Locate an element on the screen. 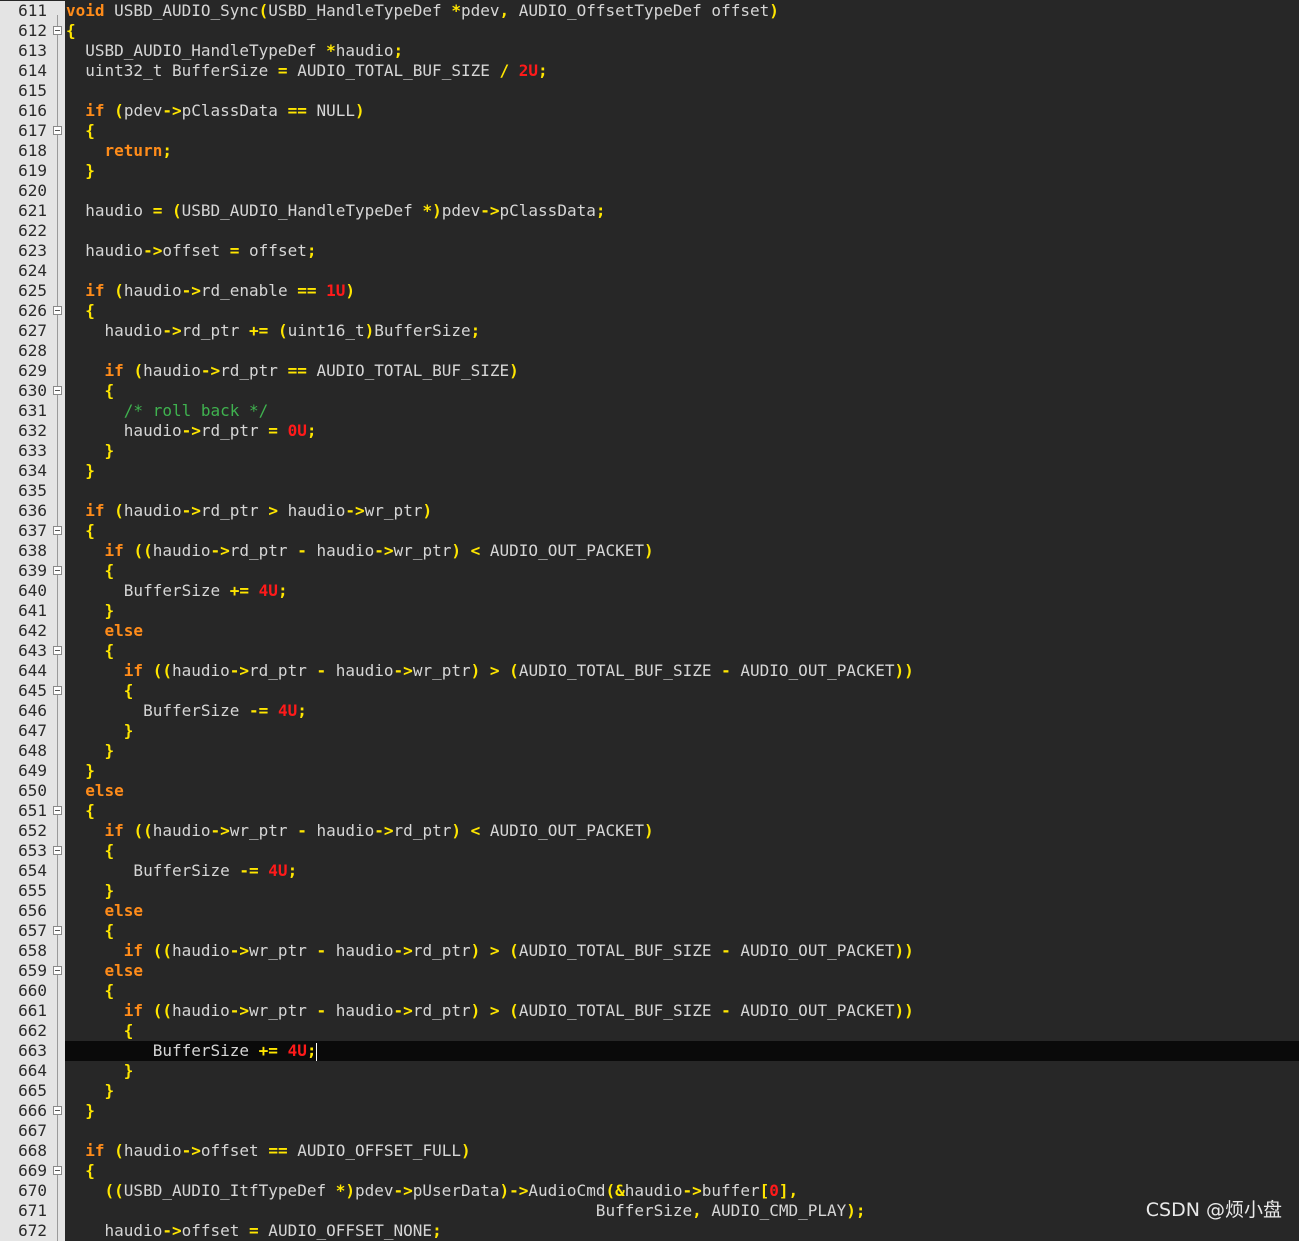  line-number: 653 is located at coordinates (25, 851).